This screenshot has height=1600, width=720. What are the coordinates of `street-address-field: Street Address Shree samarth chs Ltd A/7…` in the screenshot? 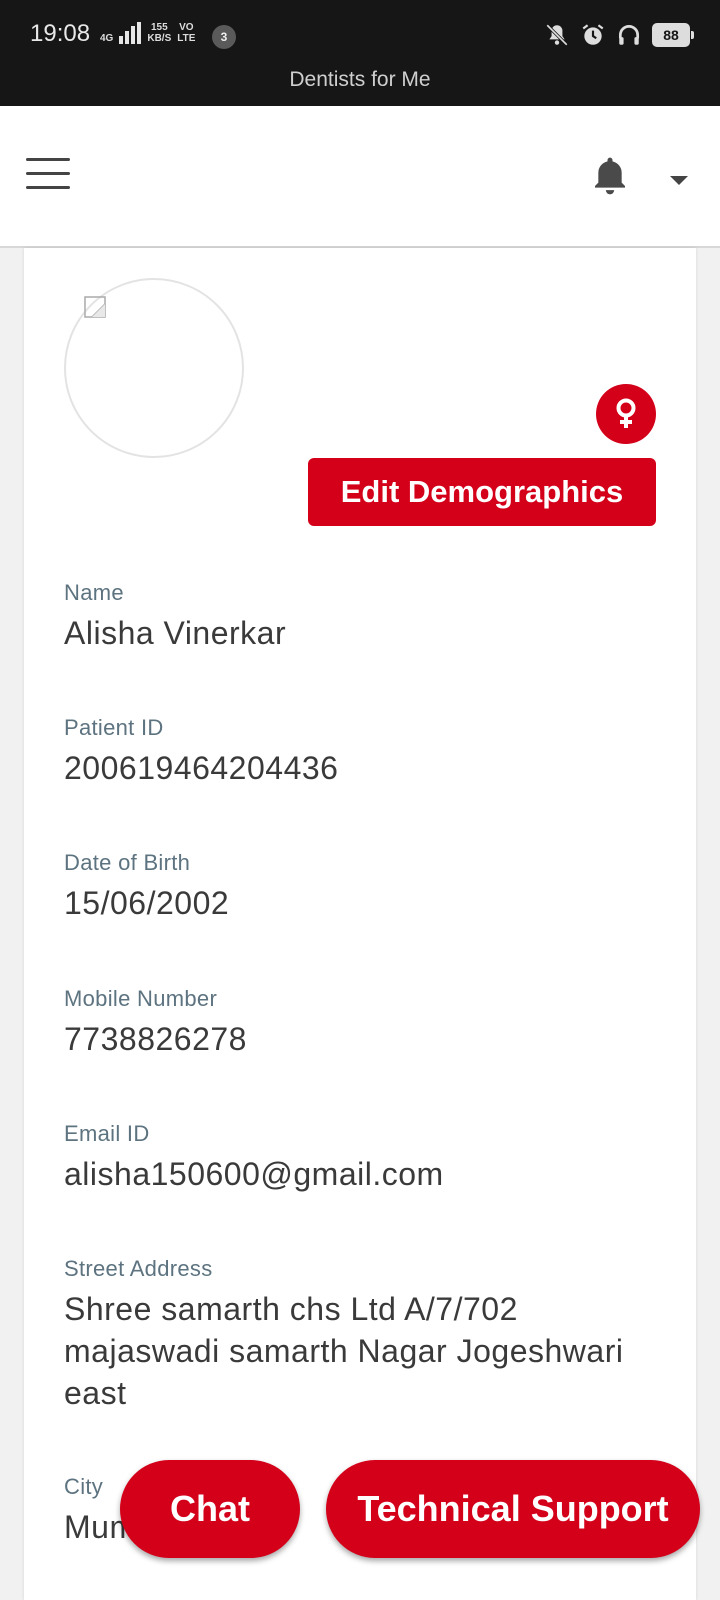 It's located at (364, 1335).